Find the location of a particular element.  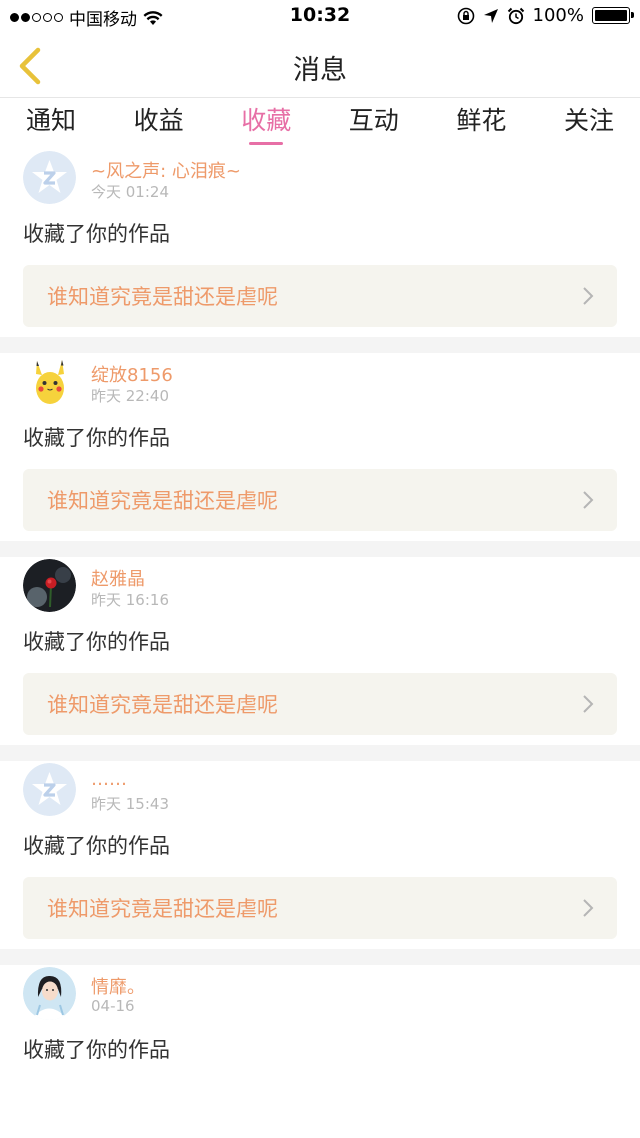

tab-notifications: 通知 is located at coordinates (51, 124).